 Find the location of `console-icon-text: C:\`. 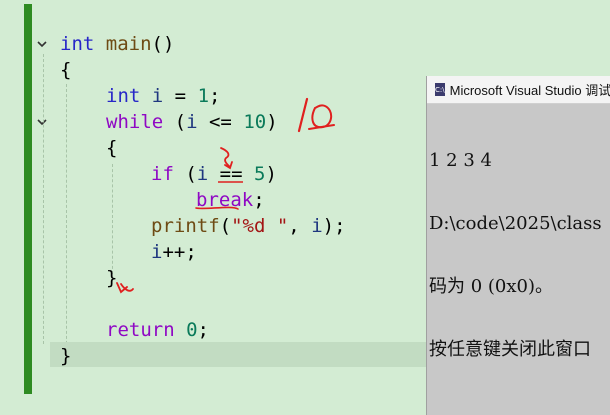

console-icon-text: C:\ is located at coordinates (440, 89).